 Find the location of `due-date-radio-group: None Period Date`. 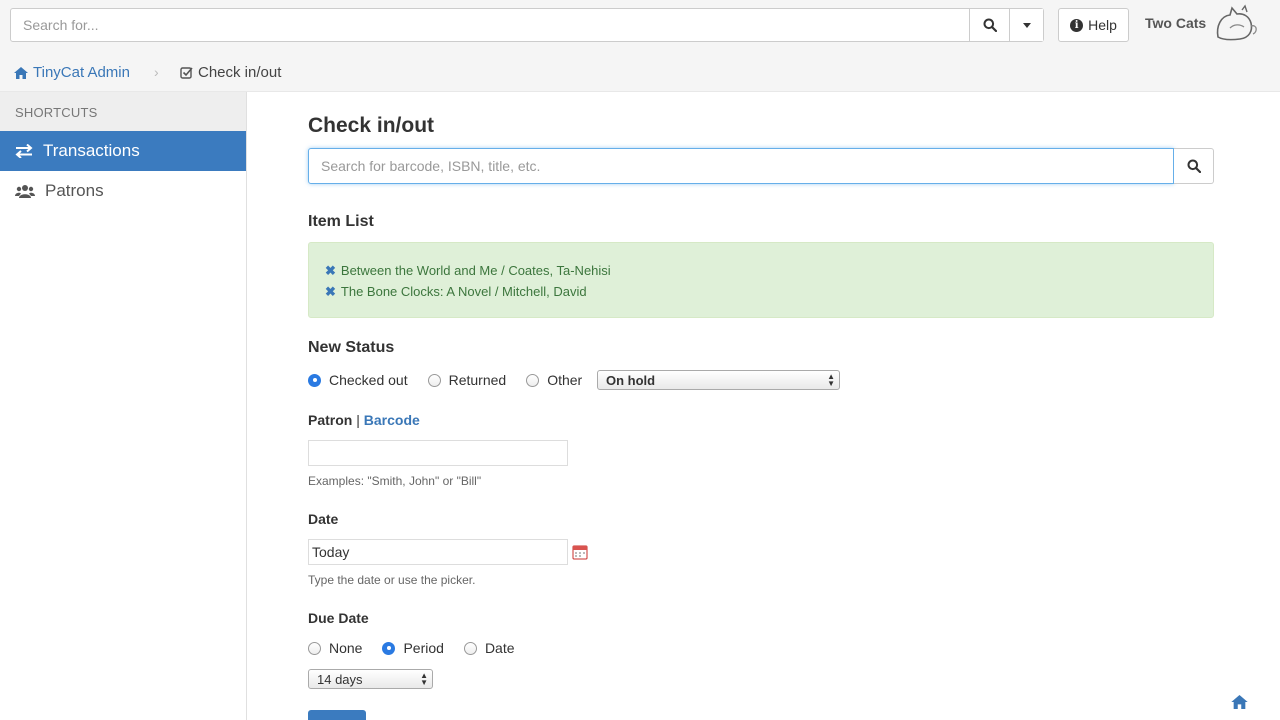

due-date-radio-group: None Period Date is located at coordinates (421, 648).